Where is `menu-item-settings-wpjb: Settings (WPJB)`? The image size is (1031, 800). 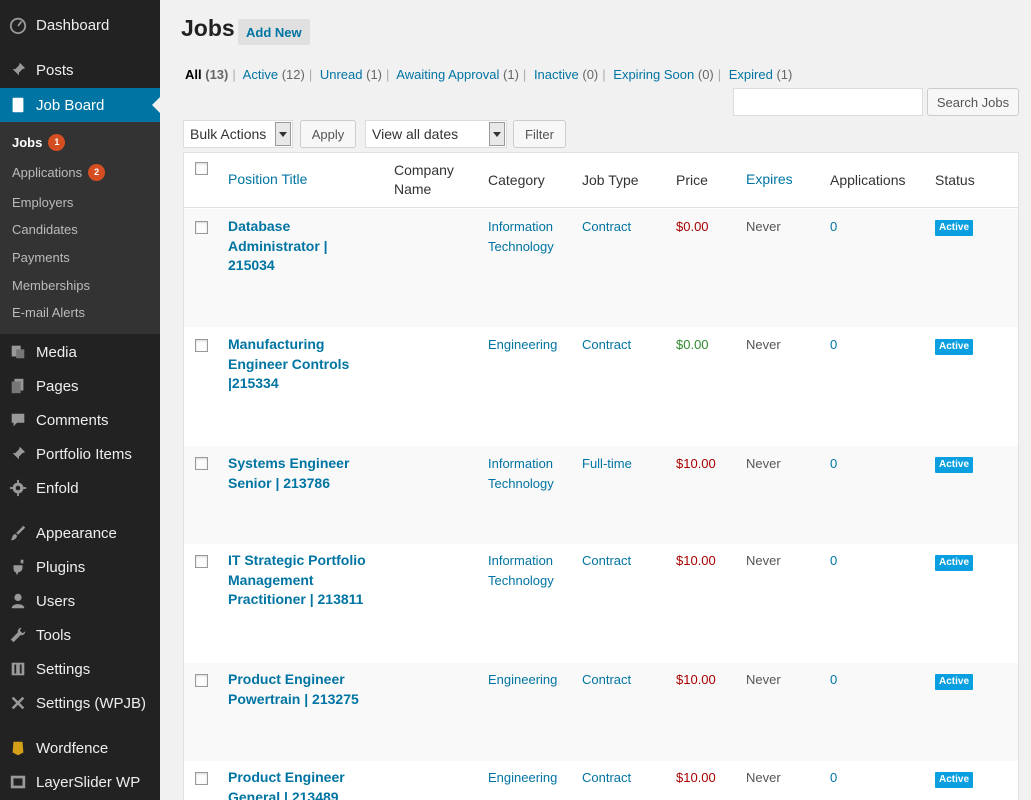 menu-item-settings-wpjb: Settings (WPJB) is located at coordinates (80, 703).